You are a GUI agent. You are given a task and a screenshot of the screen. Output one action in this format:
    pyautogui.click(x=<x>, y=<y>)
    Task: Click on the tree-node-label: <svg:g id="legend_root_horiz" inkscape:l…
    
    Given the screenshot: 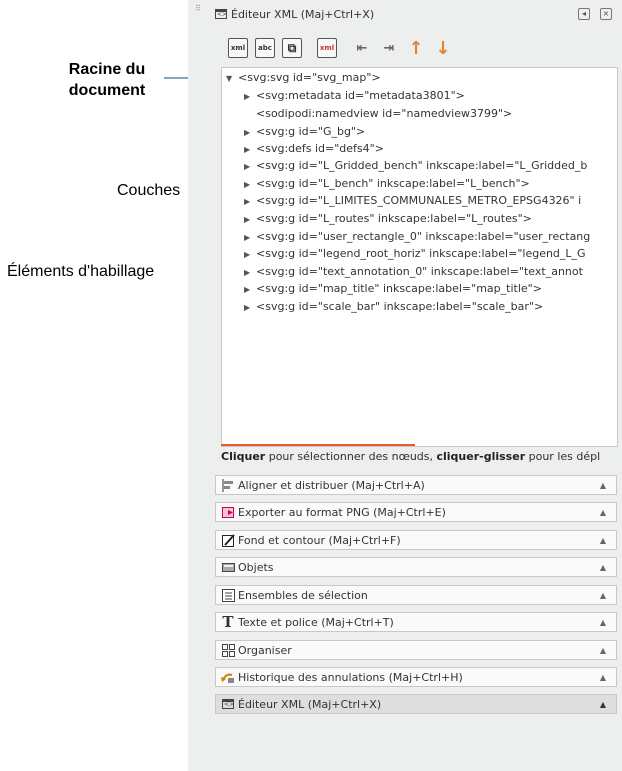 What is the action you would take?
    pyautogui.click(x=421, y=253)
    